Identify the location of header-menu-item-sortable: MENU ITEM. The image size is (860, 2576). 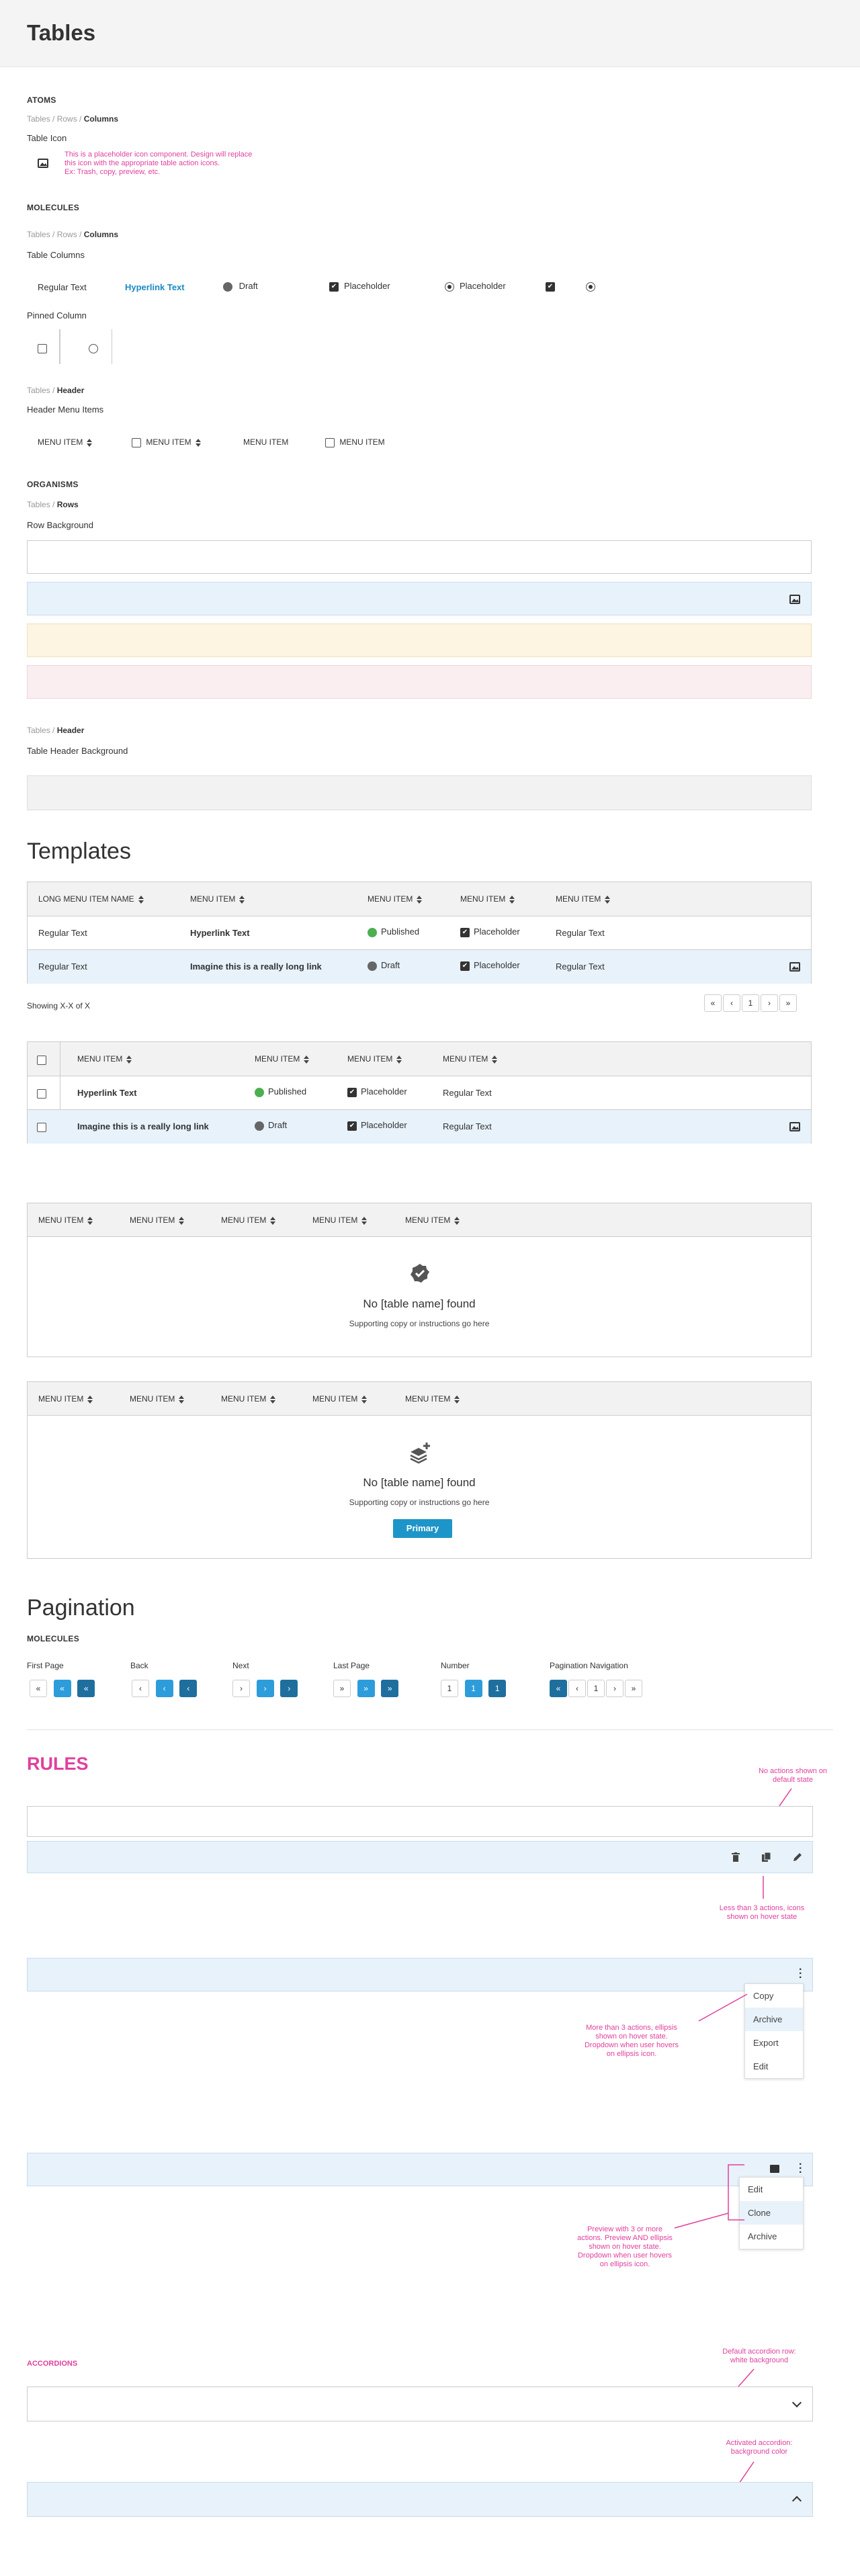
(65, 442).